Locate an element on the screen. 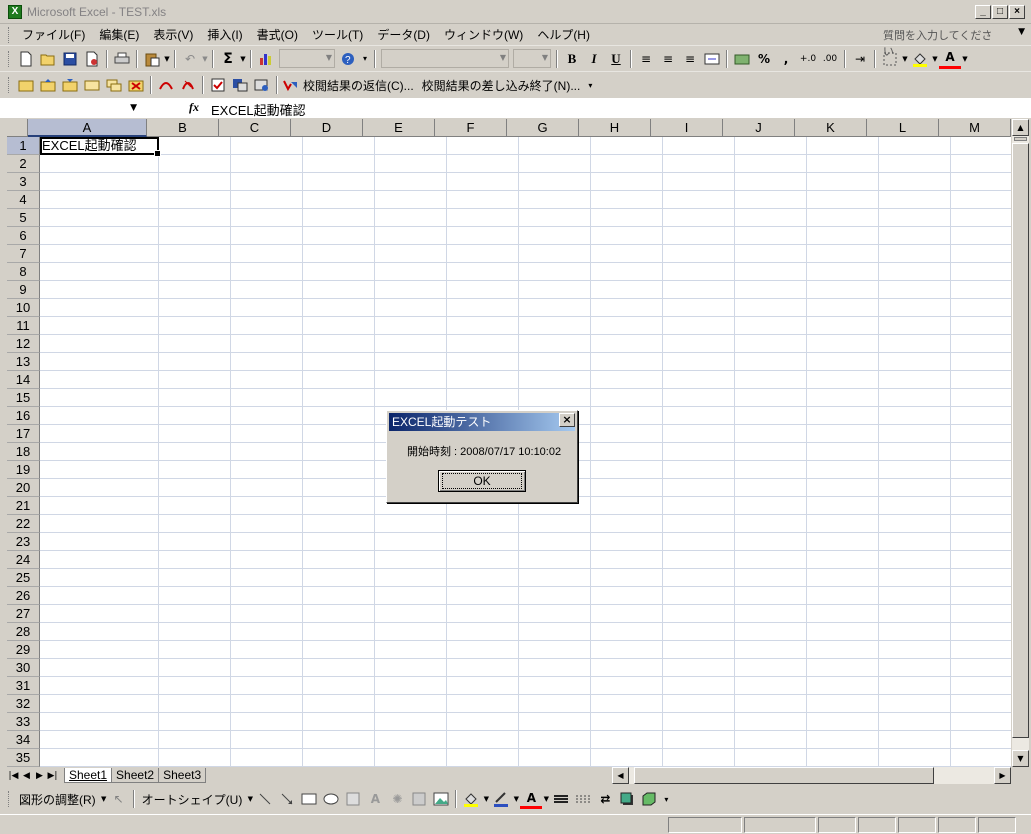 The image size is (1031, 834). cell-h1 is located at coordinates (627, 146).